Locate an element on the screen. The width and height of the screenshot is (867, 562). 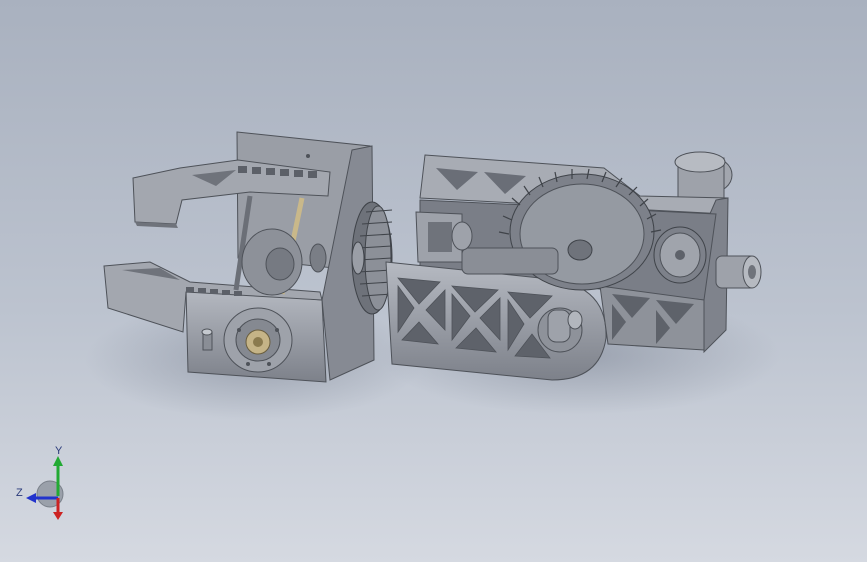
z-axis-label: Z is located at coordinates (19, 493).